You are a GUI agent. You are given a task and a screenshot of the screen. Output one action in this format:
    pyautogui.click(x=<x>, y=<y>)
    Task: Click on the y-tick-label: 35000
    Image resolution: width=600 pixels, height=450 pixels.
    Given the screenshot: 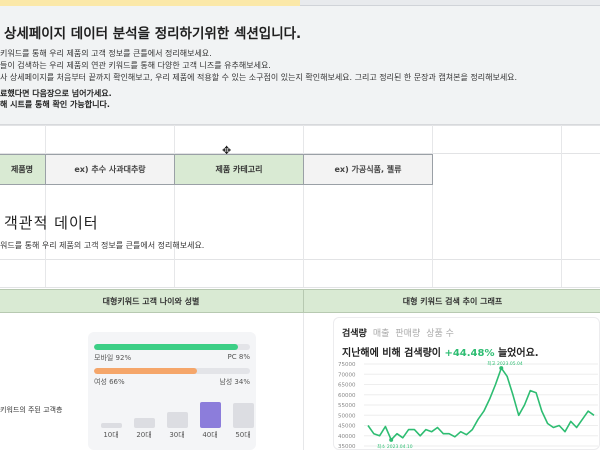 What is the action you would take?
    pyautogui.click(x=347, y=447)
    